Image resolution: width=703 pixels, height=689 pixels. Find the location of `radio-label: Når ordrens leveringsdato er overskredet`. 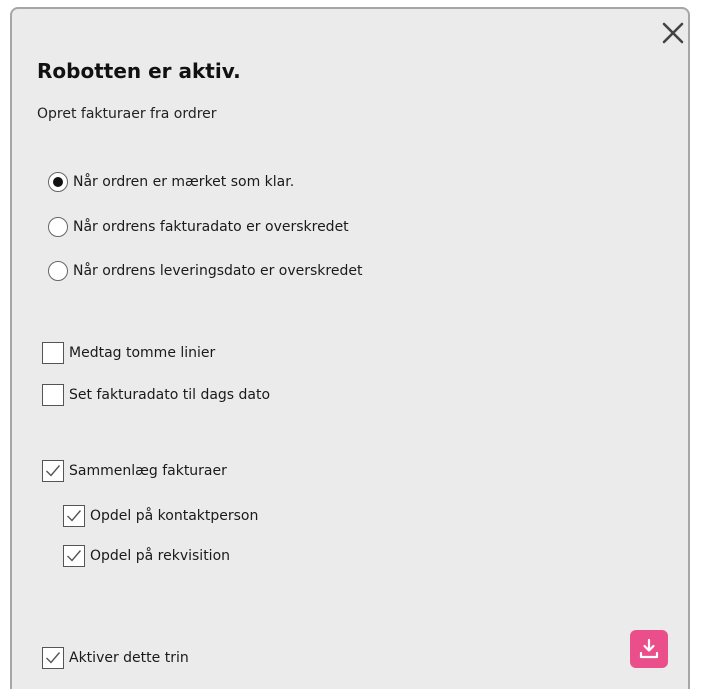

radio-label: Når ordrens leveringsdato er overskredet is located at coordinates (218, 271).